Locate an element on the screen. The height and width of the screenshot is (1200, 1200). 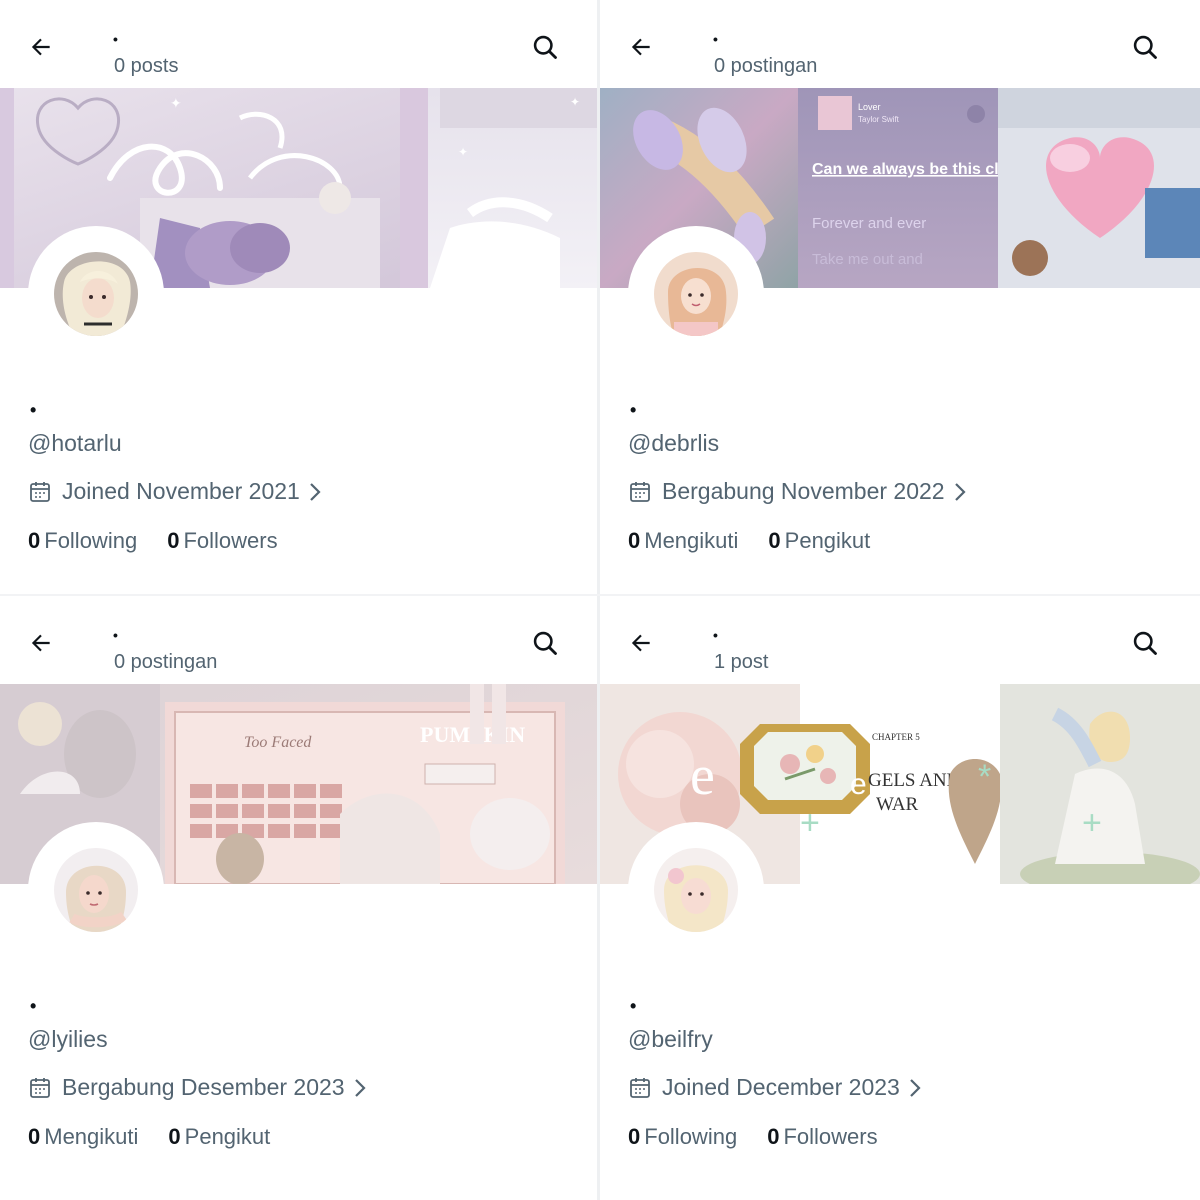
joined-date: Bergabung November 2022 is located at coordinates (798, 491).